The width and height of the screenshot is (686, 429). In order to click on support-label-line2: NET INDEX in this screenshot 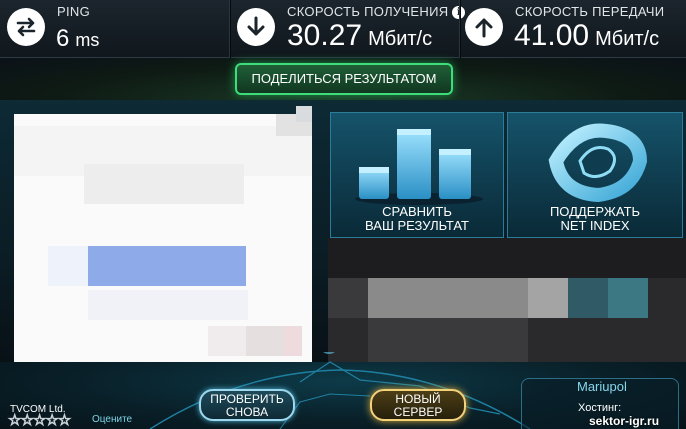, I will do `click(595, 225)`.